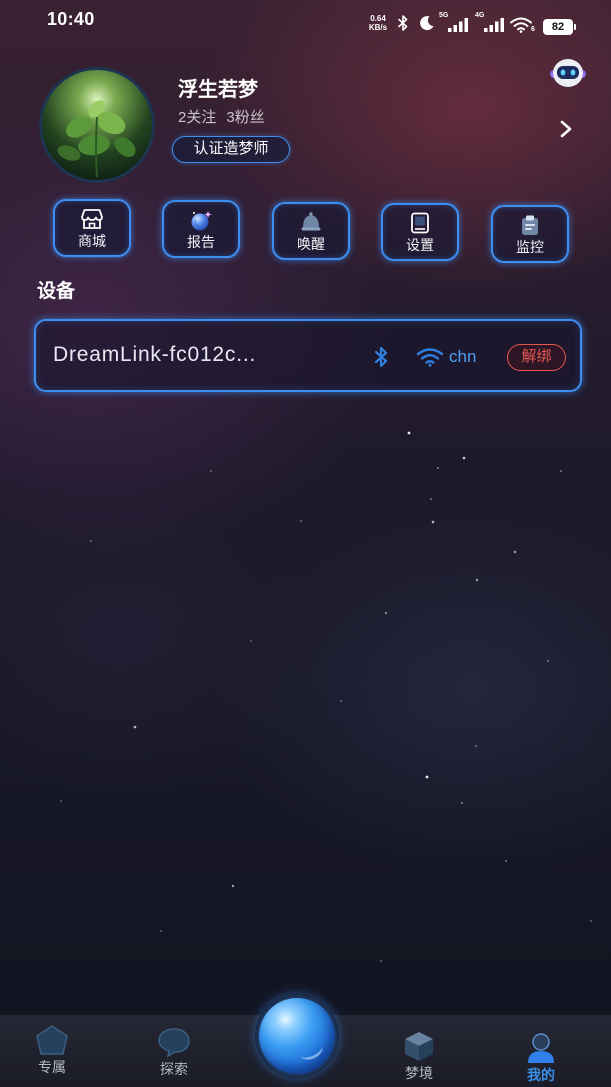 The width and height of the screenshot is (611, 1087). What do you see at coordinates (92, 218) in the screenshot?
I see `store-icon` at bounding box center [92, 218].